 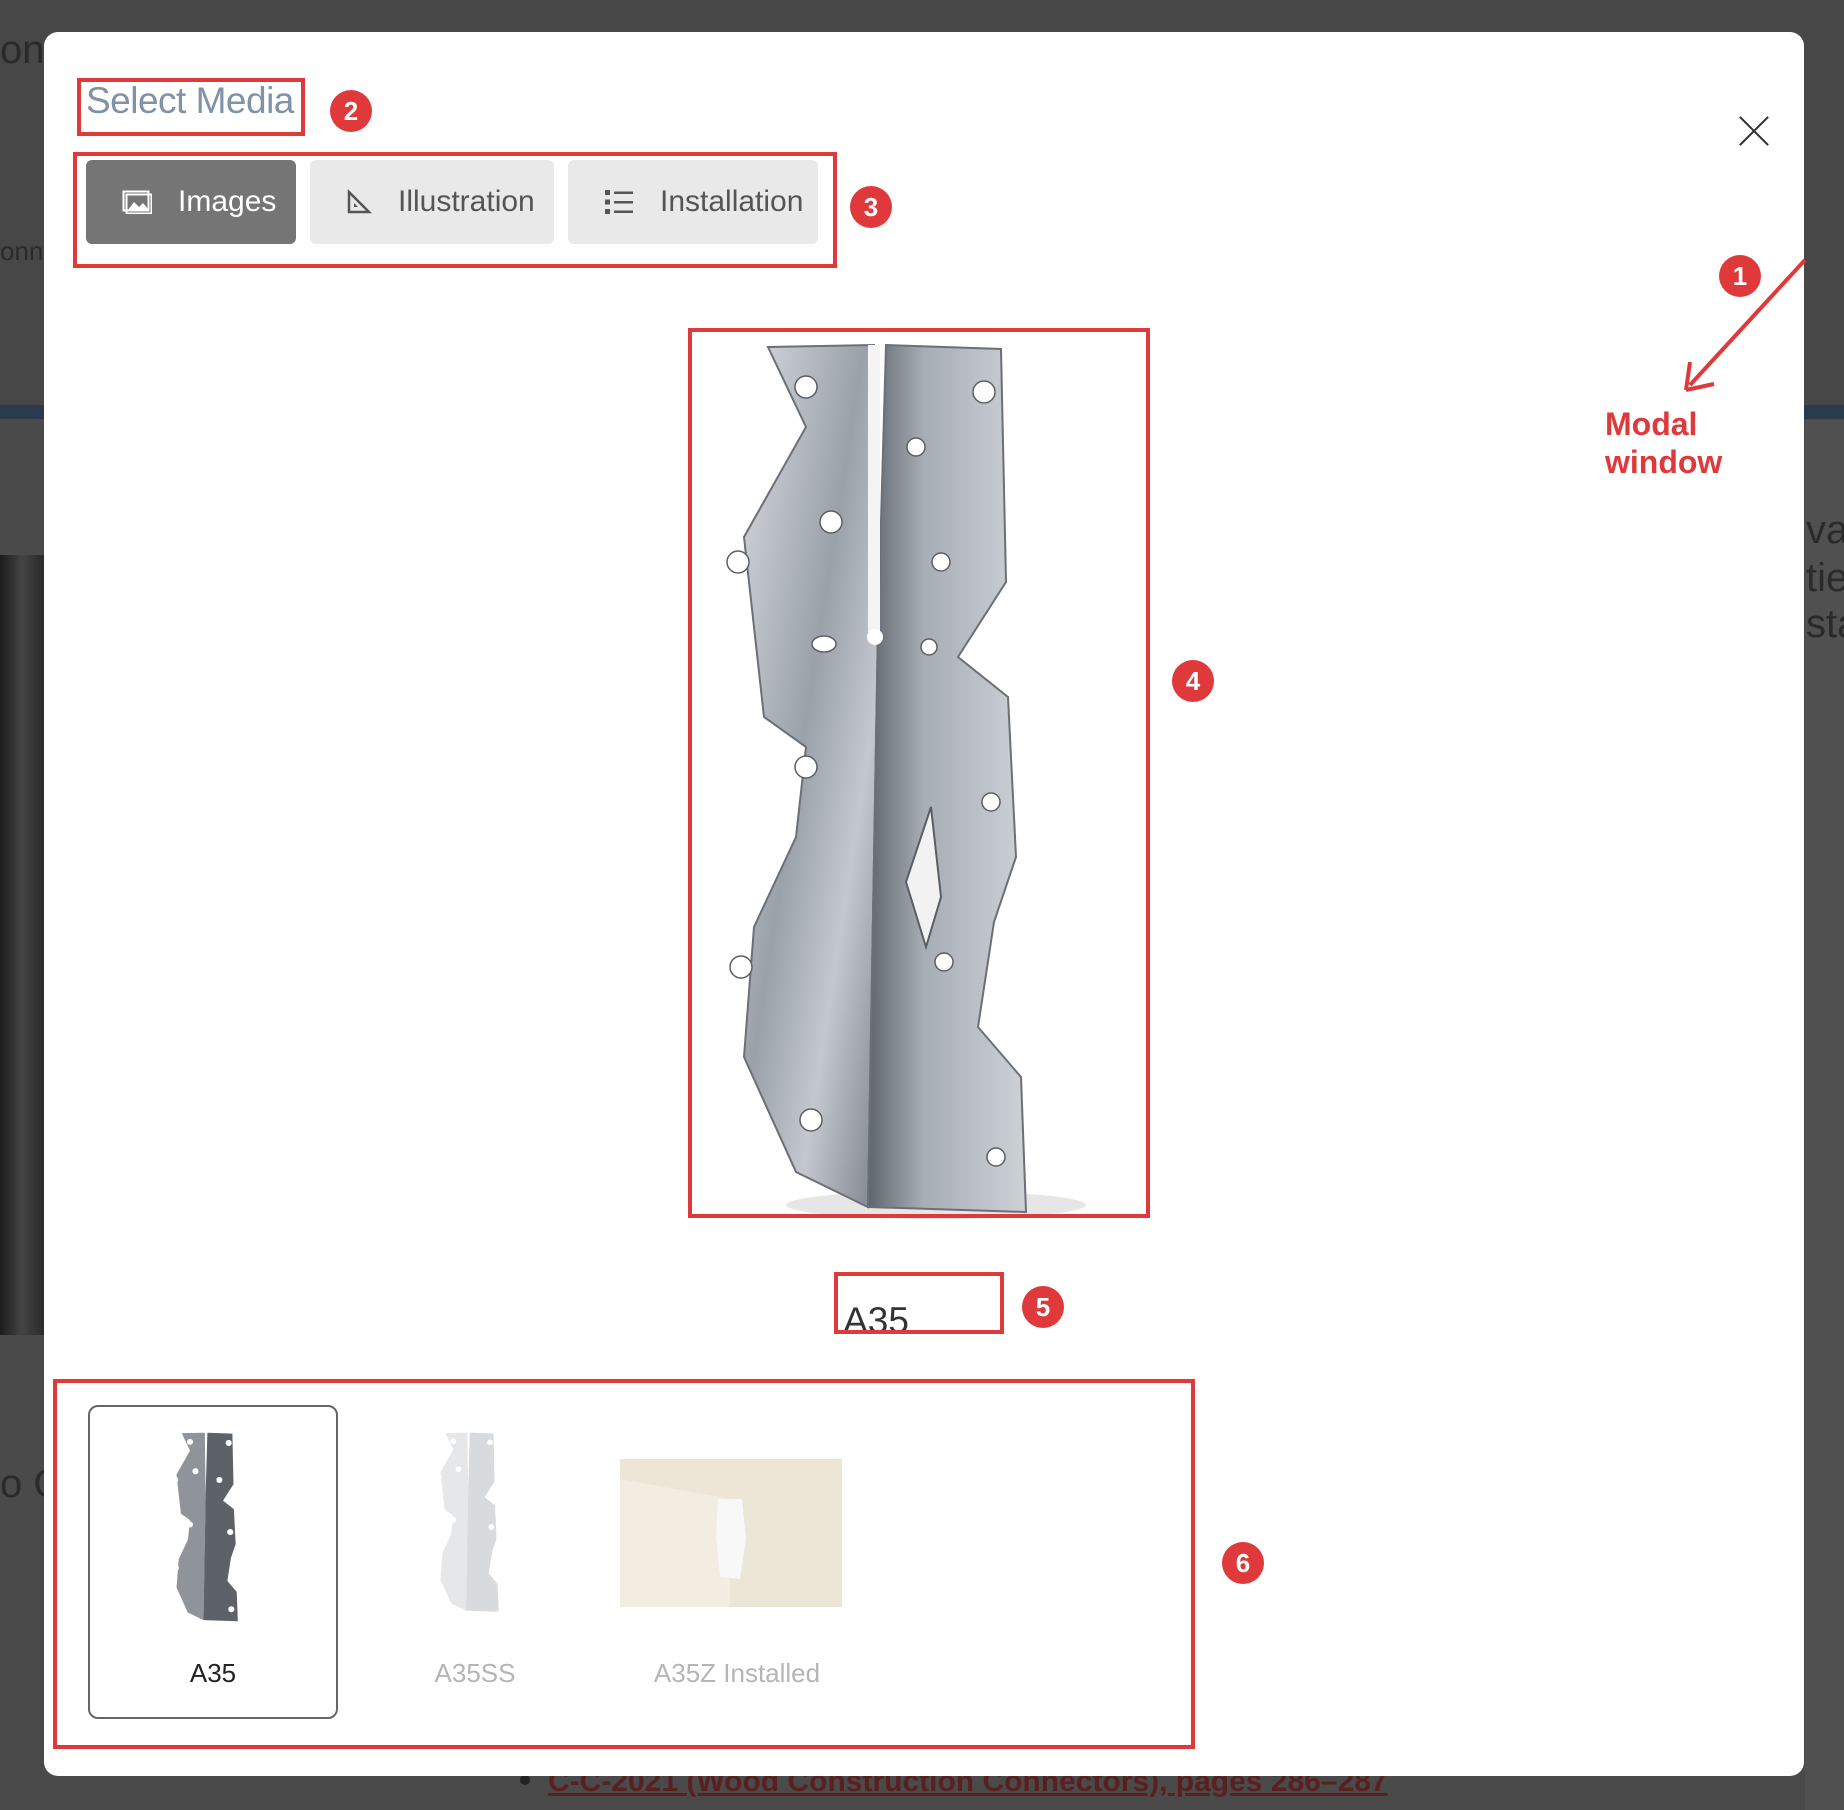 What do you see at coordinates (1825, 530) in the screenshot?
I see `background-text-fragment: va` at bounding box center [1825, 530].